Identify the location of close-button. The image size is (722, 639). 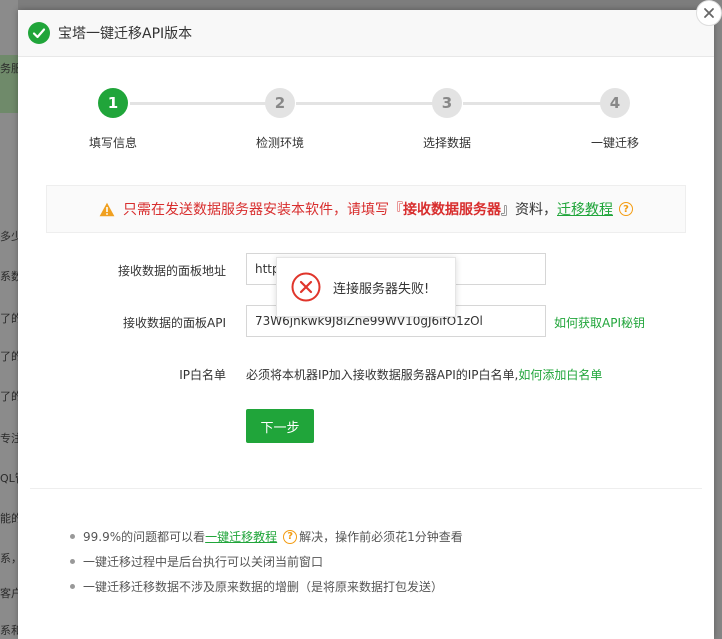
(709, 13).